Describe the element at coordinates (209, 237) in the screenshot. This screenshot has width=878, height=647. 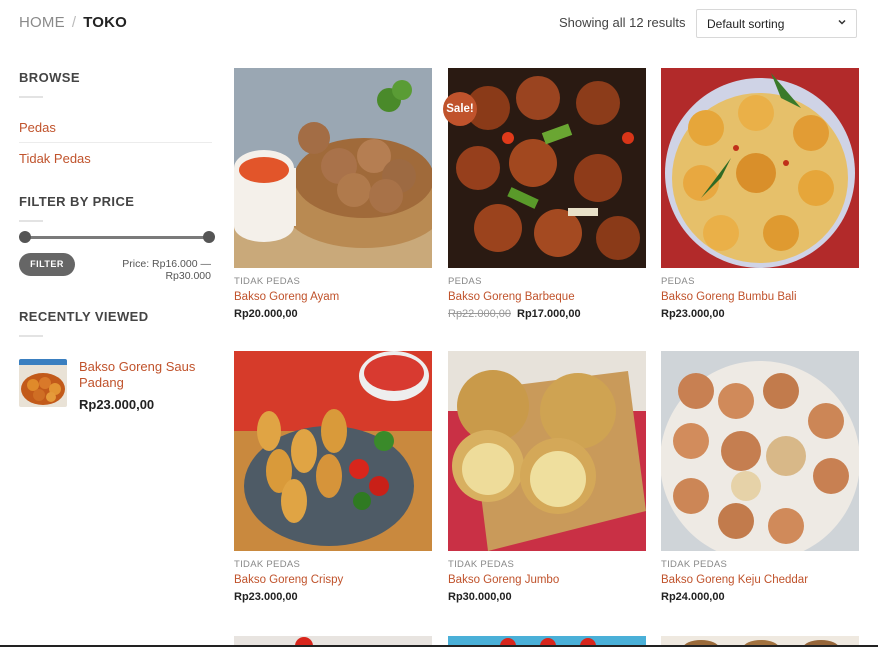
I see `price-slider-max-handle` at that location.